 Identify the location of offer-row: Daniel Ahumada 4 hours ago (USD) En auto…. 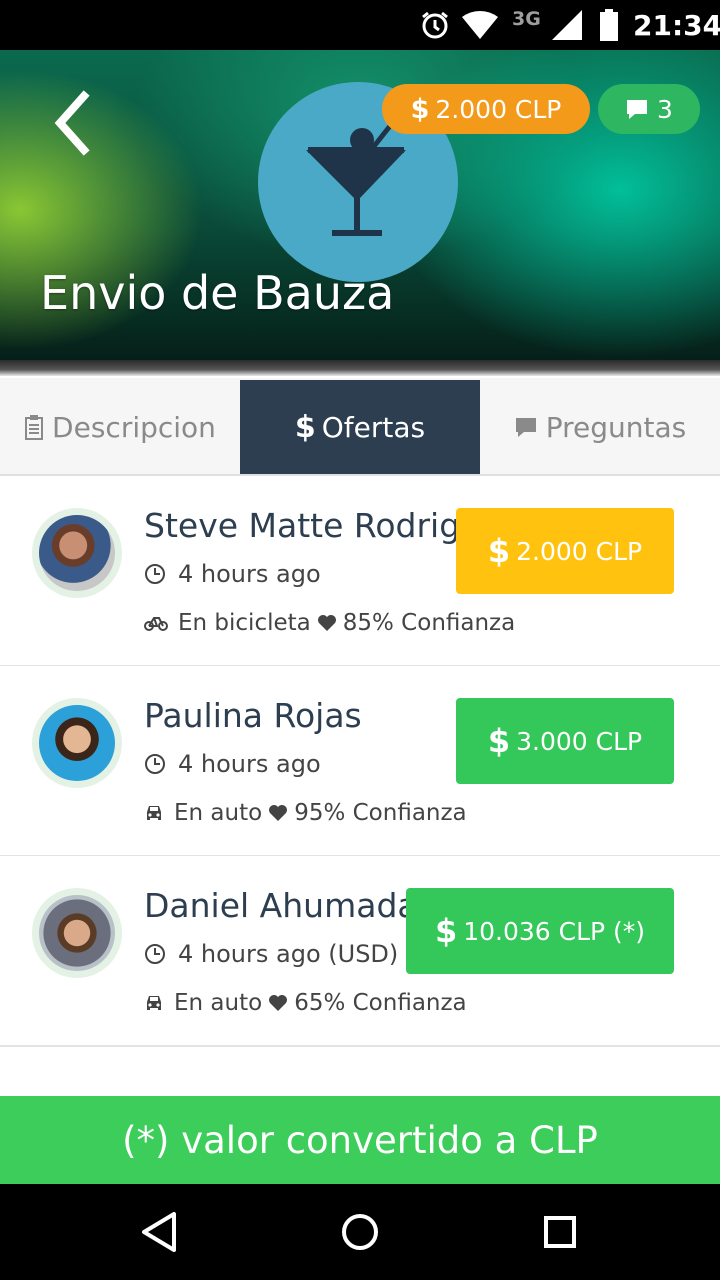
(360, 951).